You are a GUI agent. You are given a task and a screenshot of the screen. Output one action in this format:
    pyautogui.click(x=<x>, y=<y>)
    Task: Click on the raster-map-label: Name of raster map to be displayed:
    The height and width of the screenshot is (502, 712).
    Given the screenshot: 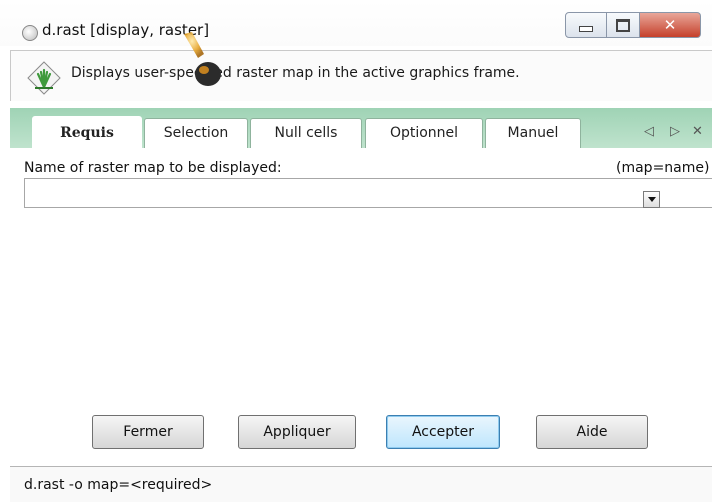 What is the action you would take?
    pyautogui.click(x=153, y=168)
    